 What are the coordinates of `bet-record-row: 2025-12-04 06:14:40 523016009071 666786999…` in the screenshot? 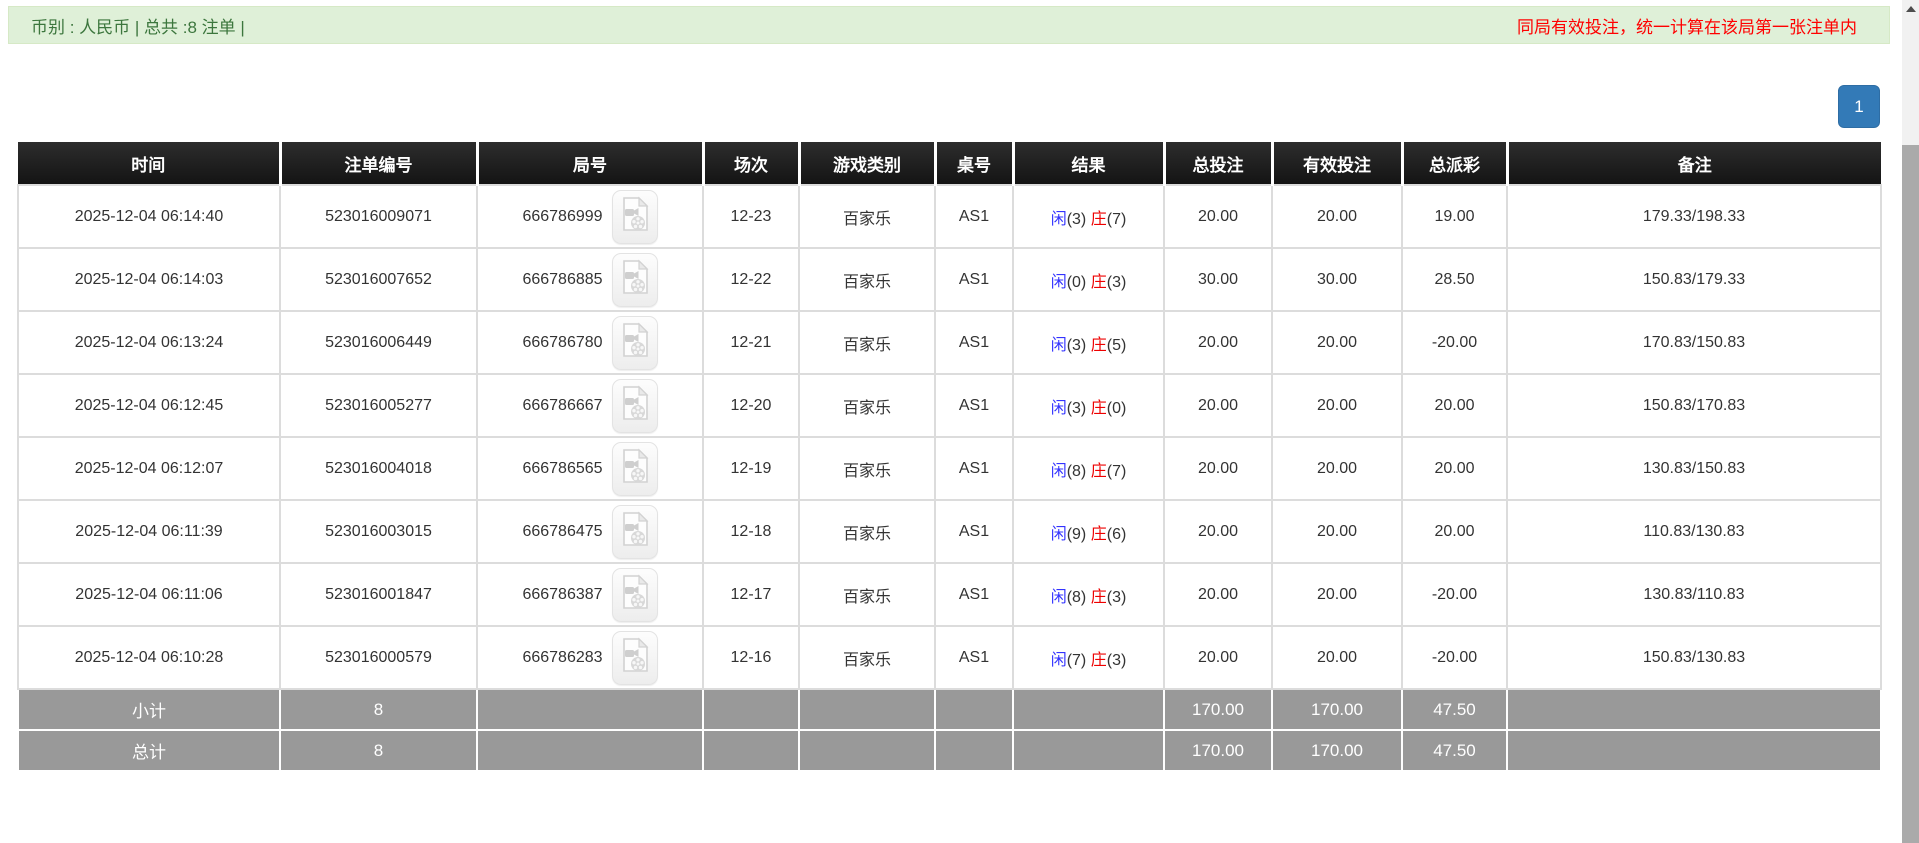 It's located at (949, 216).